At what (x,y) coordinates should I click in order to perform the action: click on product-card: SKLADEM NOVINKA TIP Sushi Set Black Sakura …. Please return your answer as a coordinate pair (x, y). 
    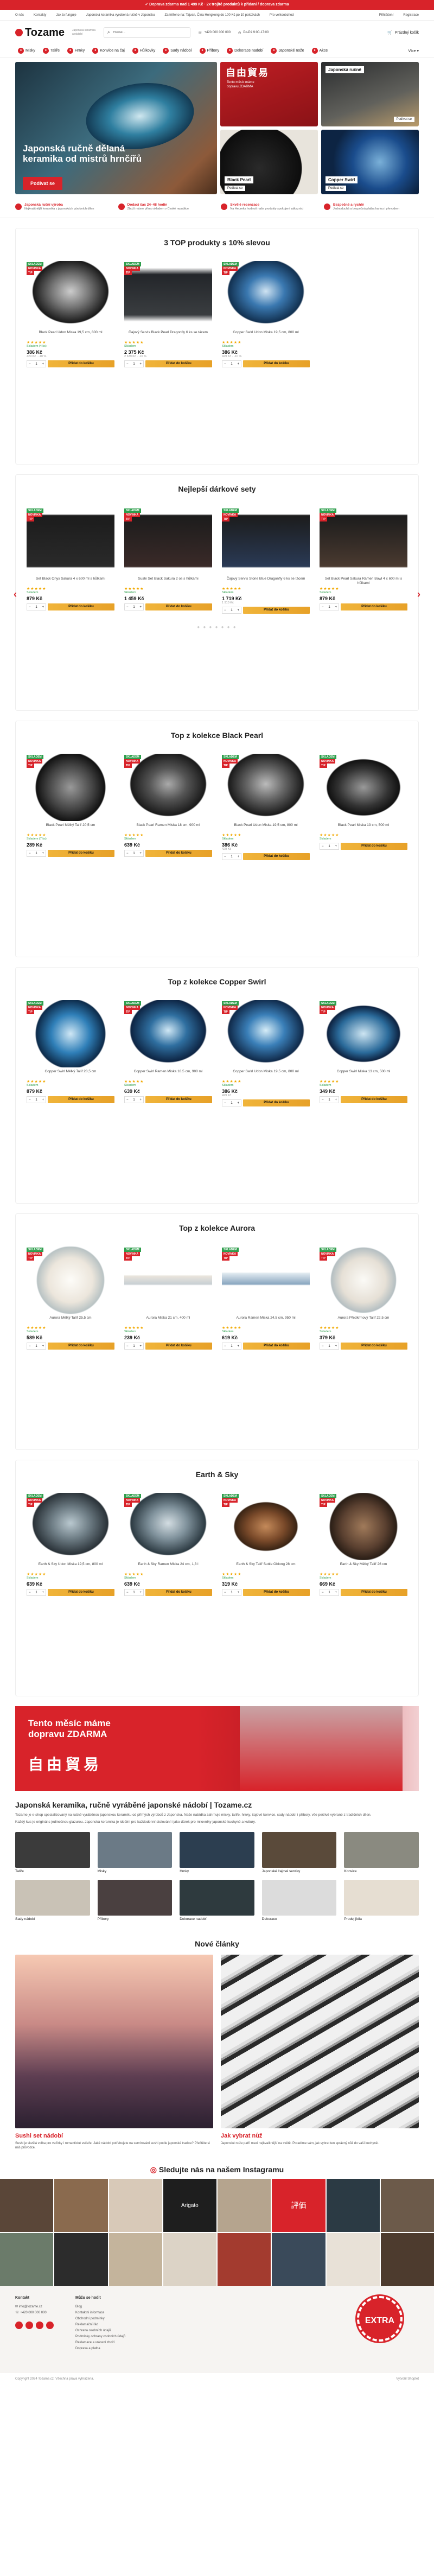
    Looking at the image, I should click on (168, 560).